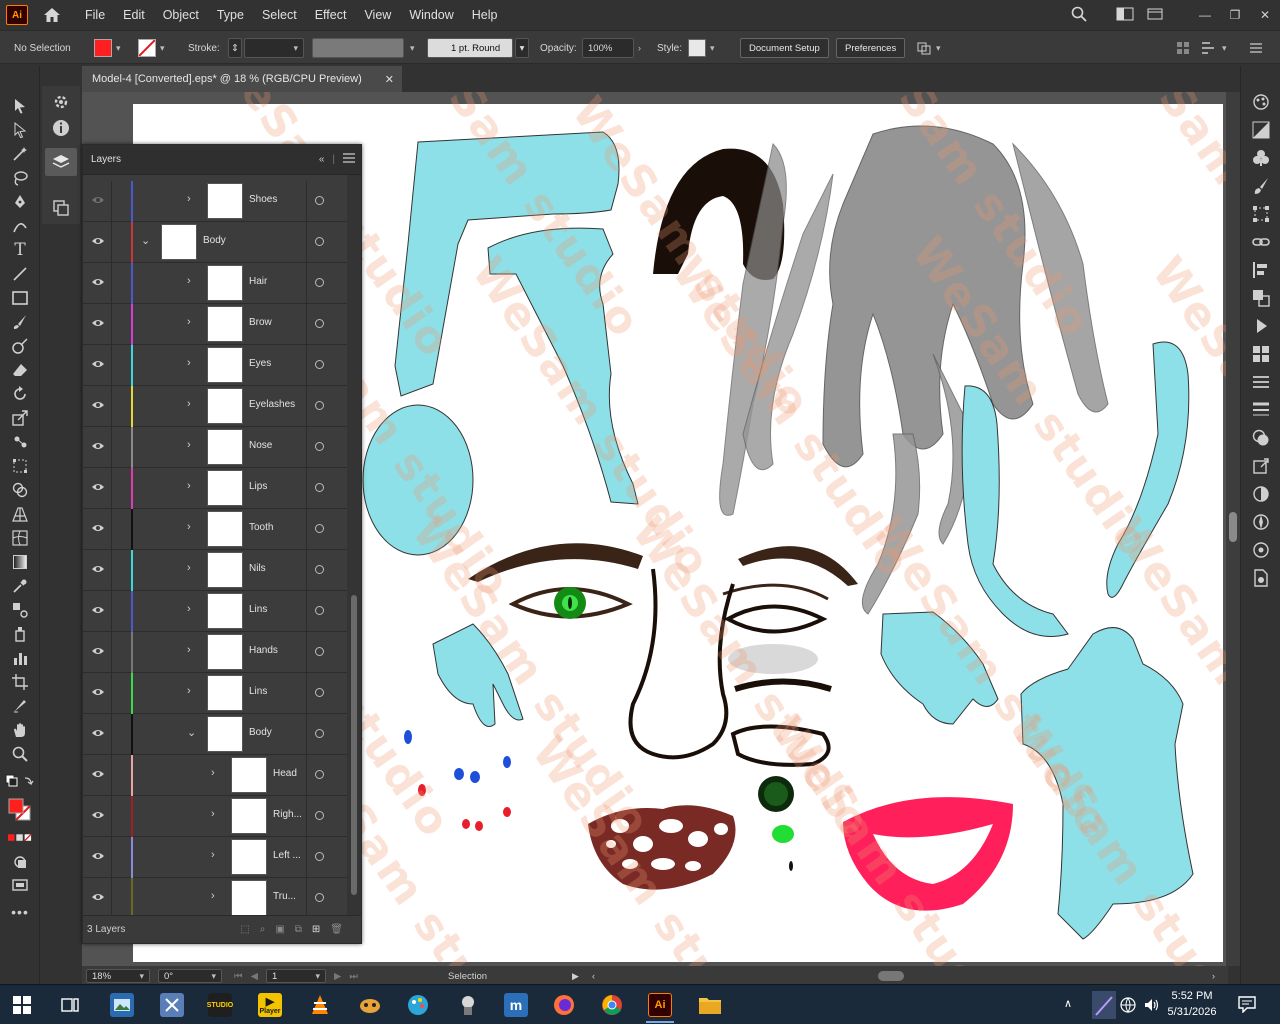 This screenshot has width=1280, height=1024. Describe the element at coordinates (712, 48) in the screenshot. I see `chevron-down-icon: ▾` at that location.